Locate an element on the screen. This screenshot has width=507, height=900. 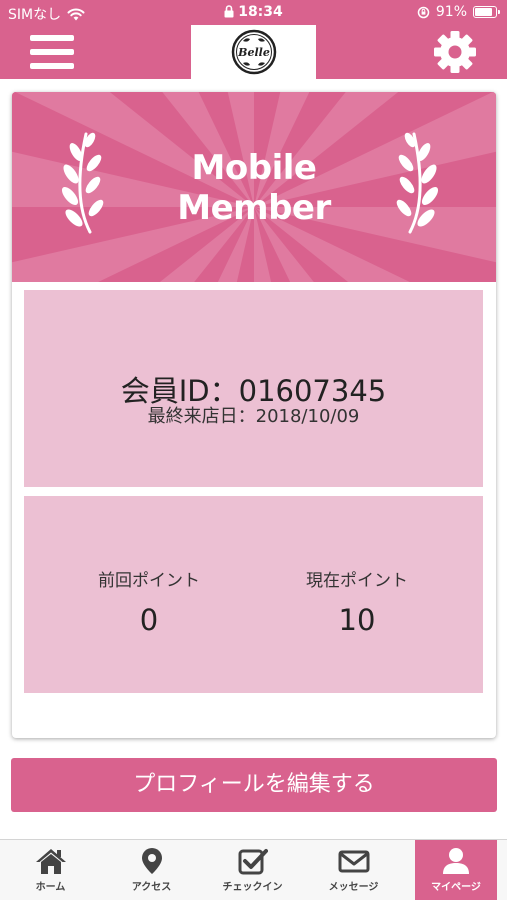
battery-level-fill is located at coordinates (484, 12).